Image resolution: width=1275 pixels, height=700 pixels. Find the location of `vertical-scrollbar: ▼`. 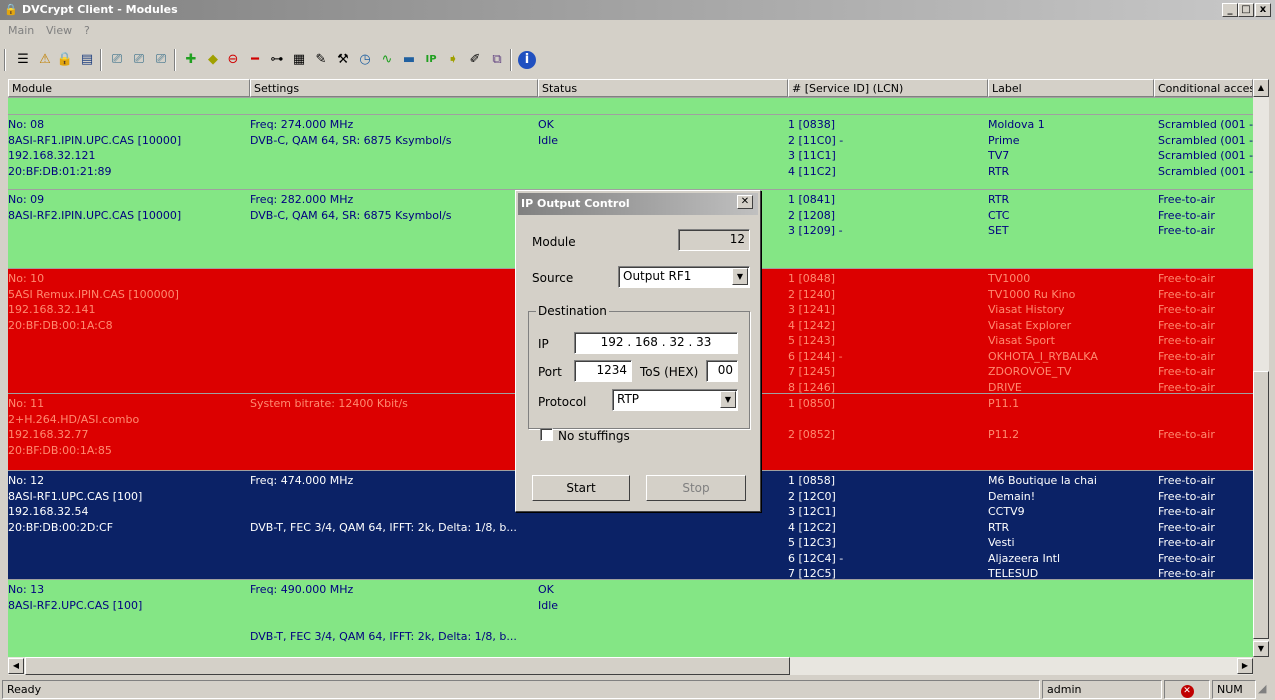

vertical-scrollbar: ▼ is located at coordinates (1261, 368).